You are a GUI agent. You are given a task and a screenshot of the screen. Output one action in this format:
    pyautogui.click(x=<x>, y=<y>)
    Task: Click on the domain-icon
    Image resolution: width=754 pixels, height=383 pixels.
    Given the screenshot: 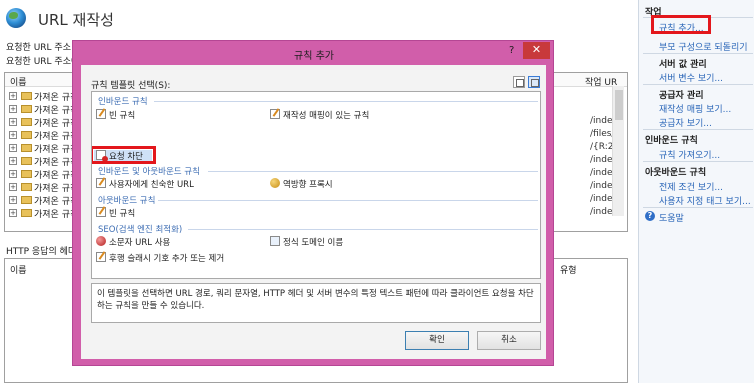 What is the action you would take?
    pyautogui.click(x=275, y=241)
    